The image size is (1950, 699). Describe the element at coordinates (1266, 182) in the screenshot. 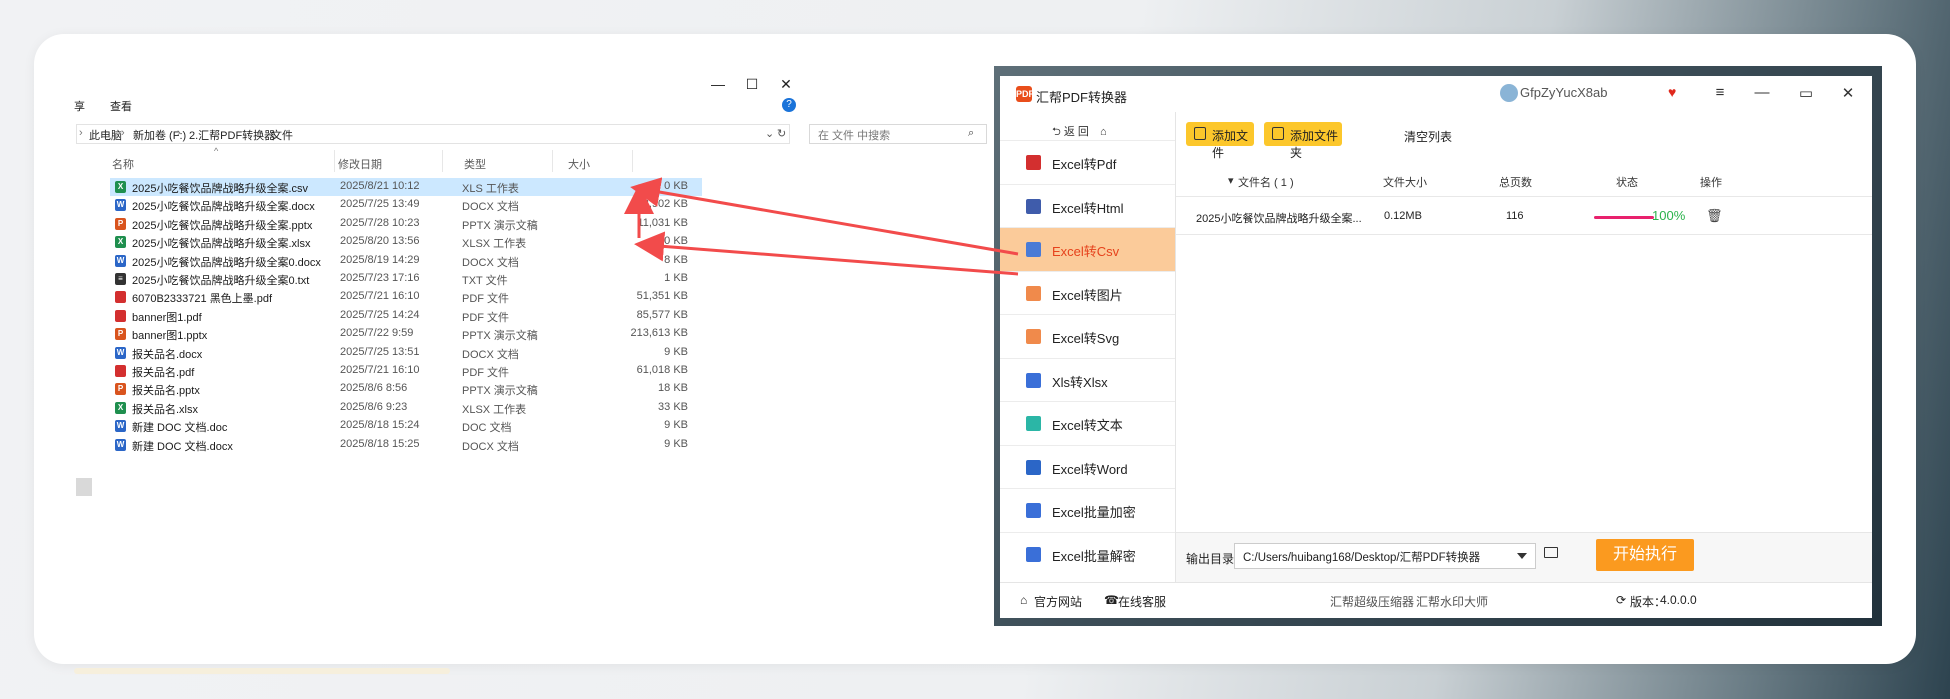

I see `column-header-filename: 文件名 ( 1 )` at that location.